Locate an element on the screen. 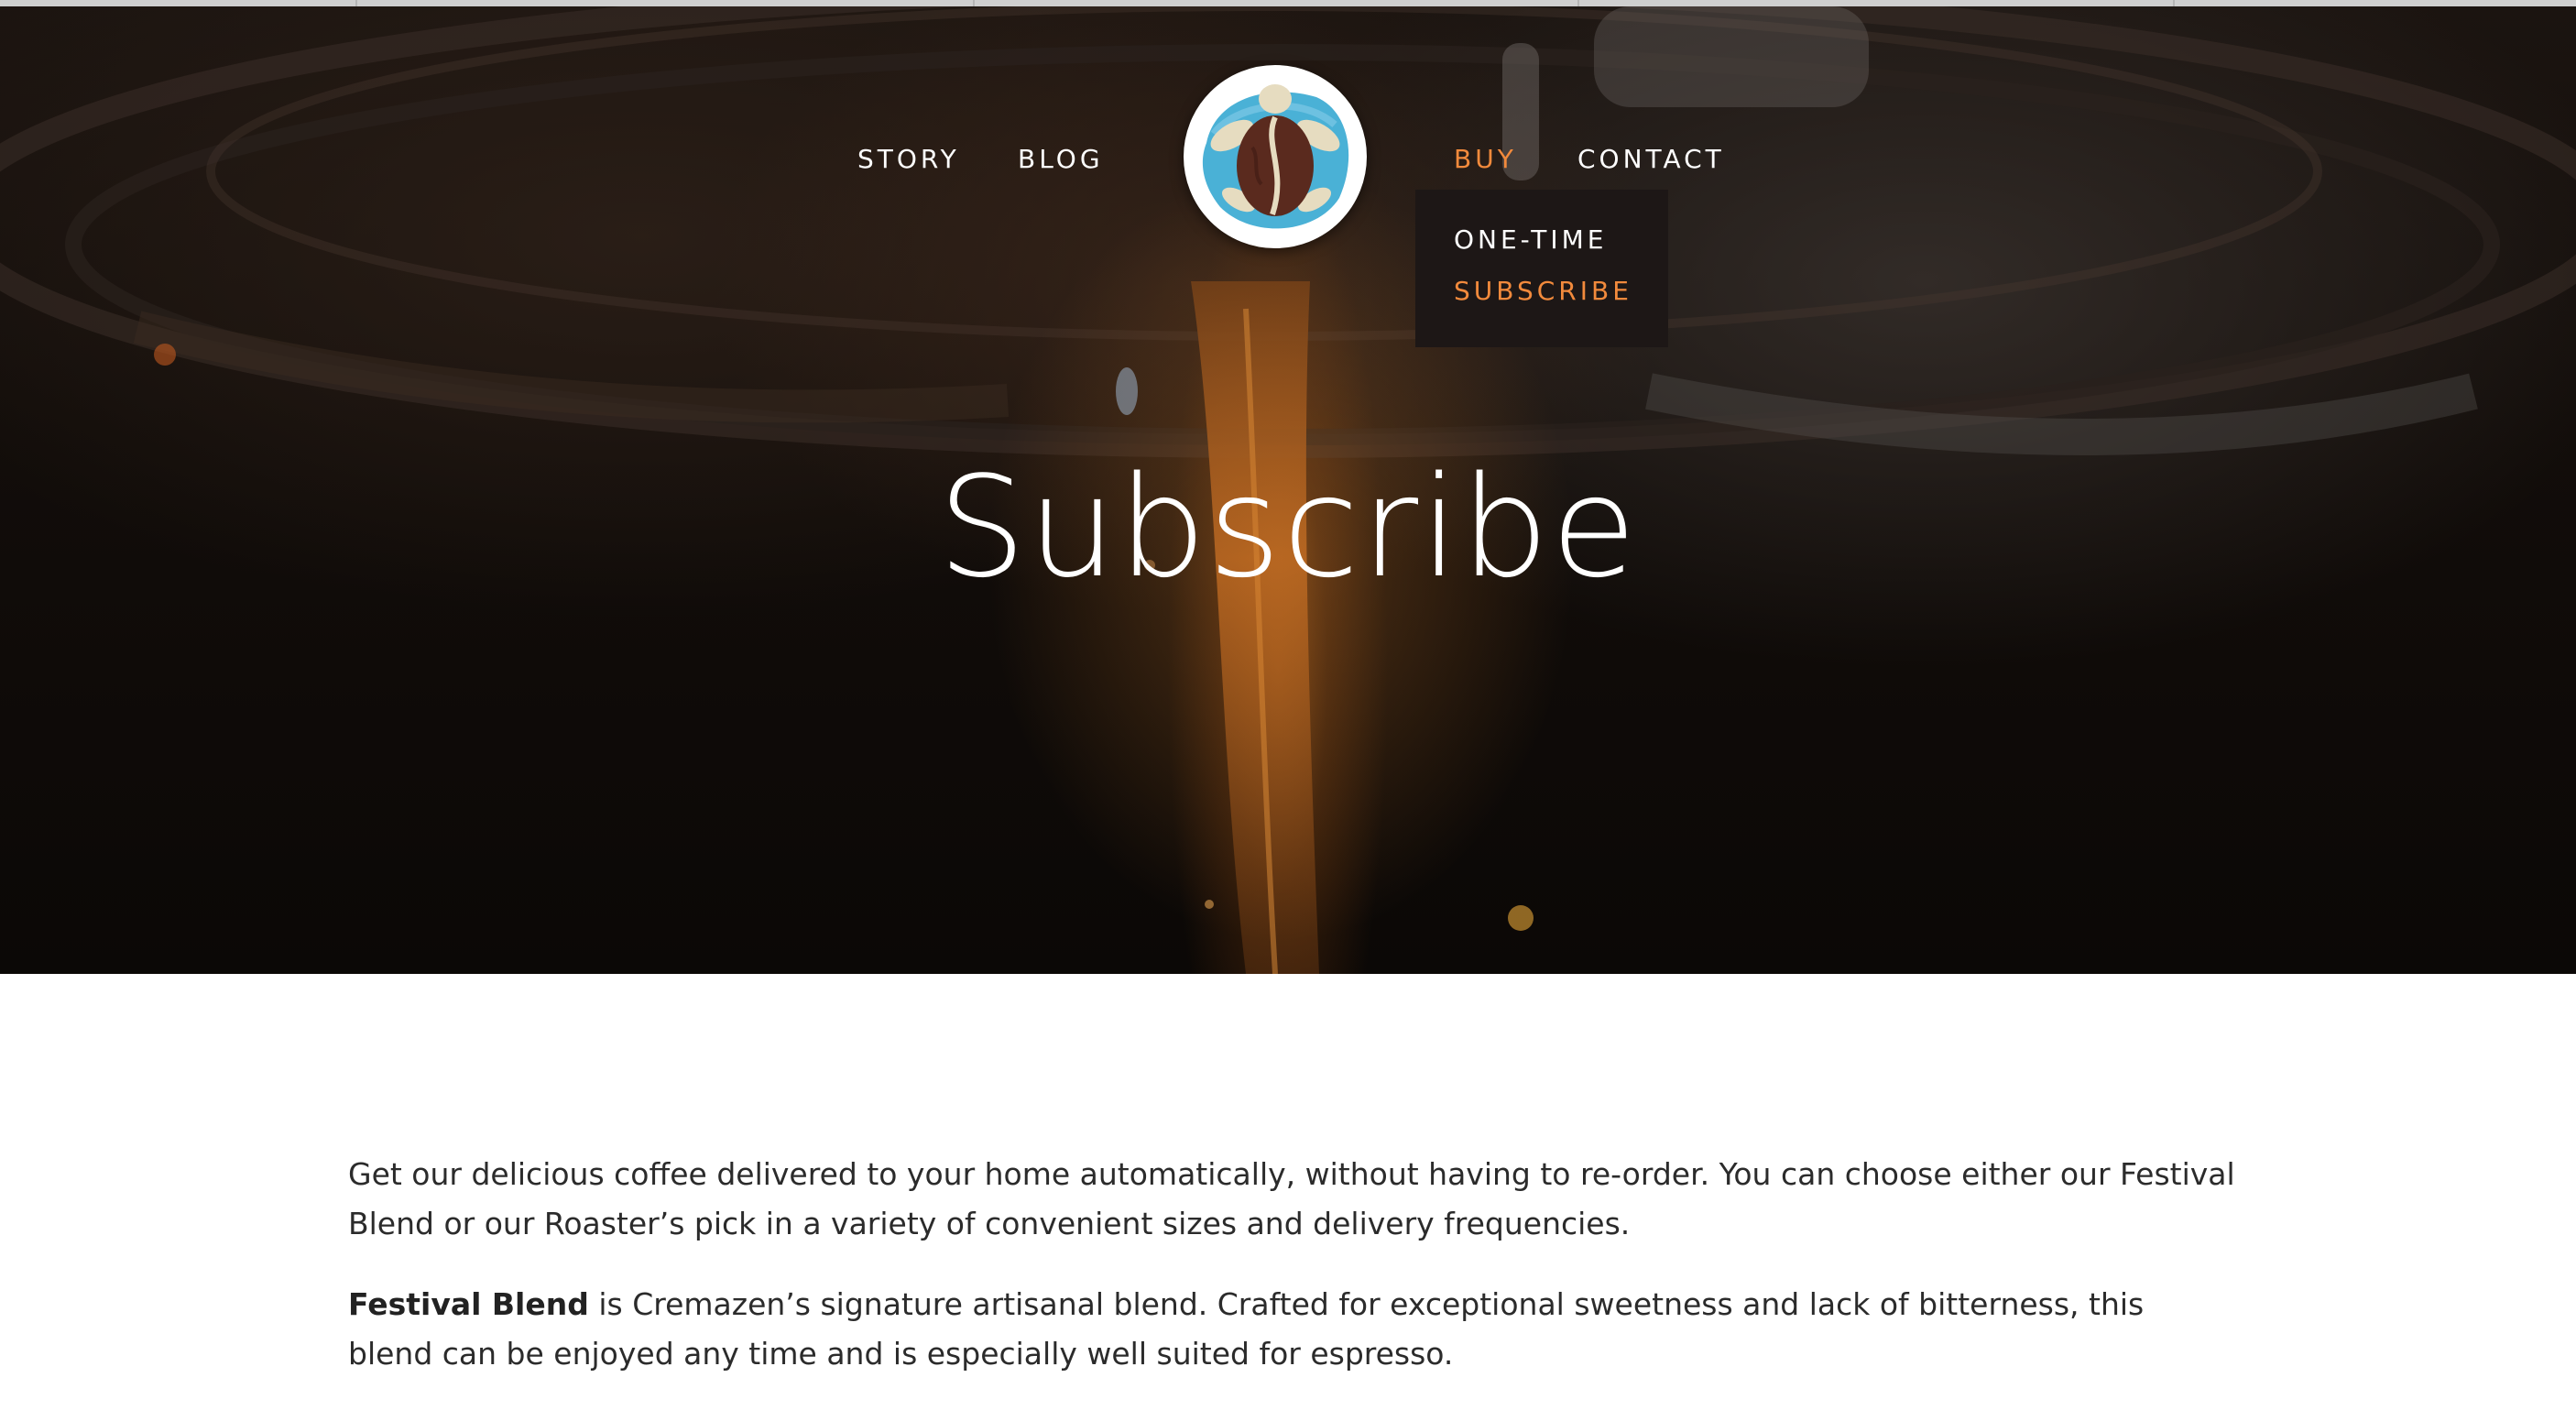  festival-blend-name: Festival Blend is located at coordinates (469, 1304).